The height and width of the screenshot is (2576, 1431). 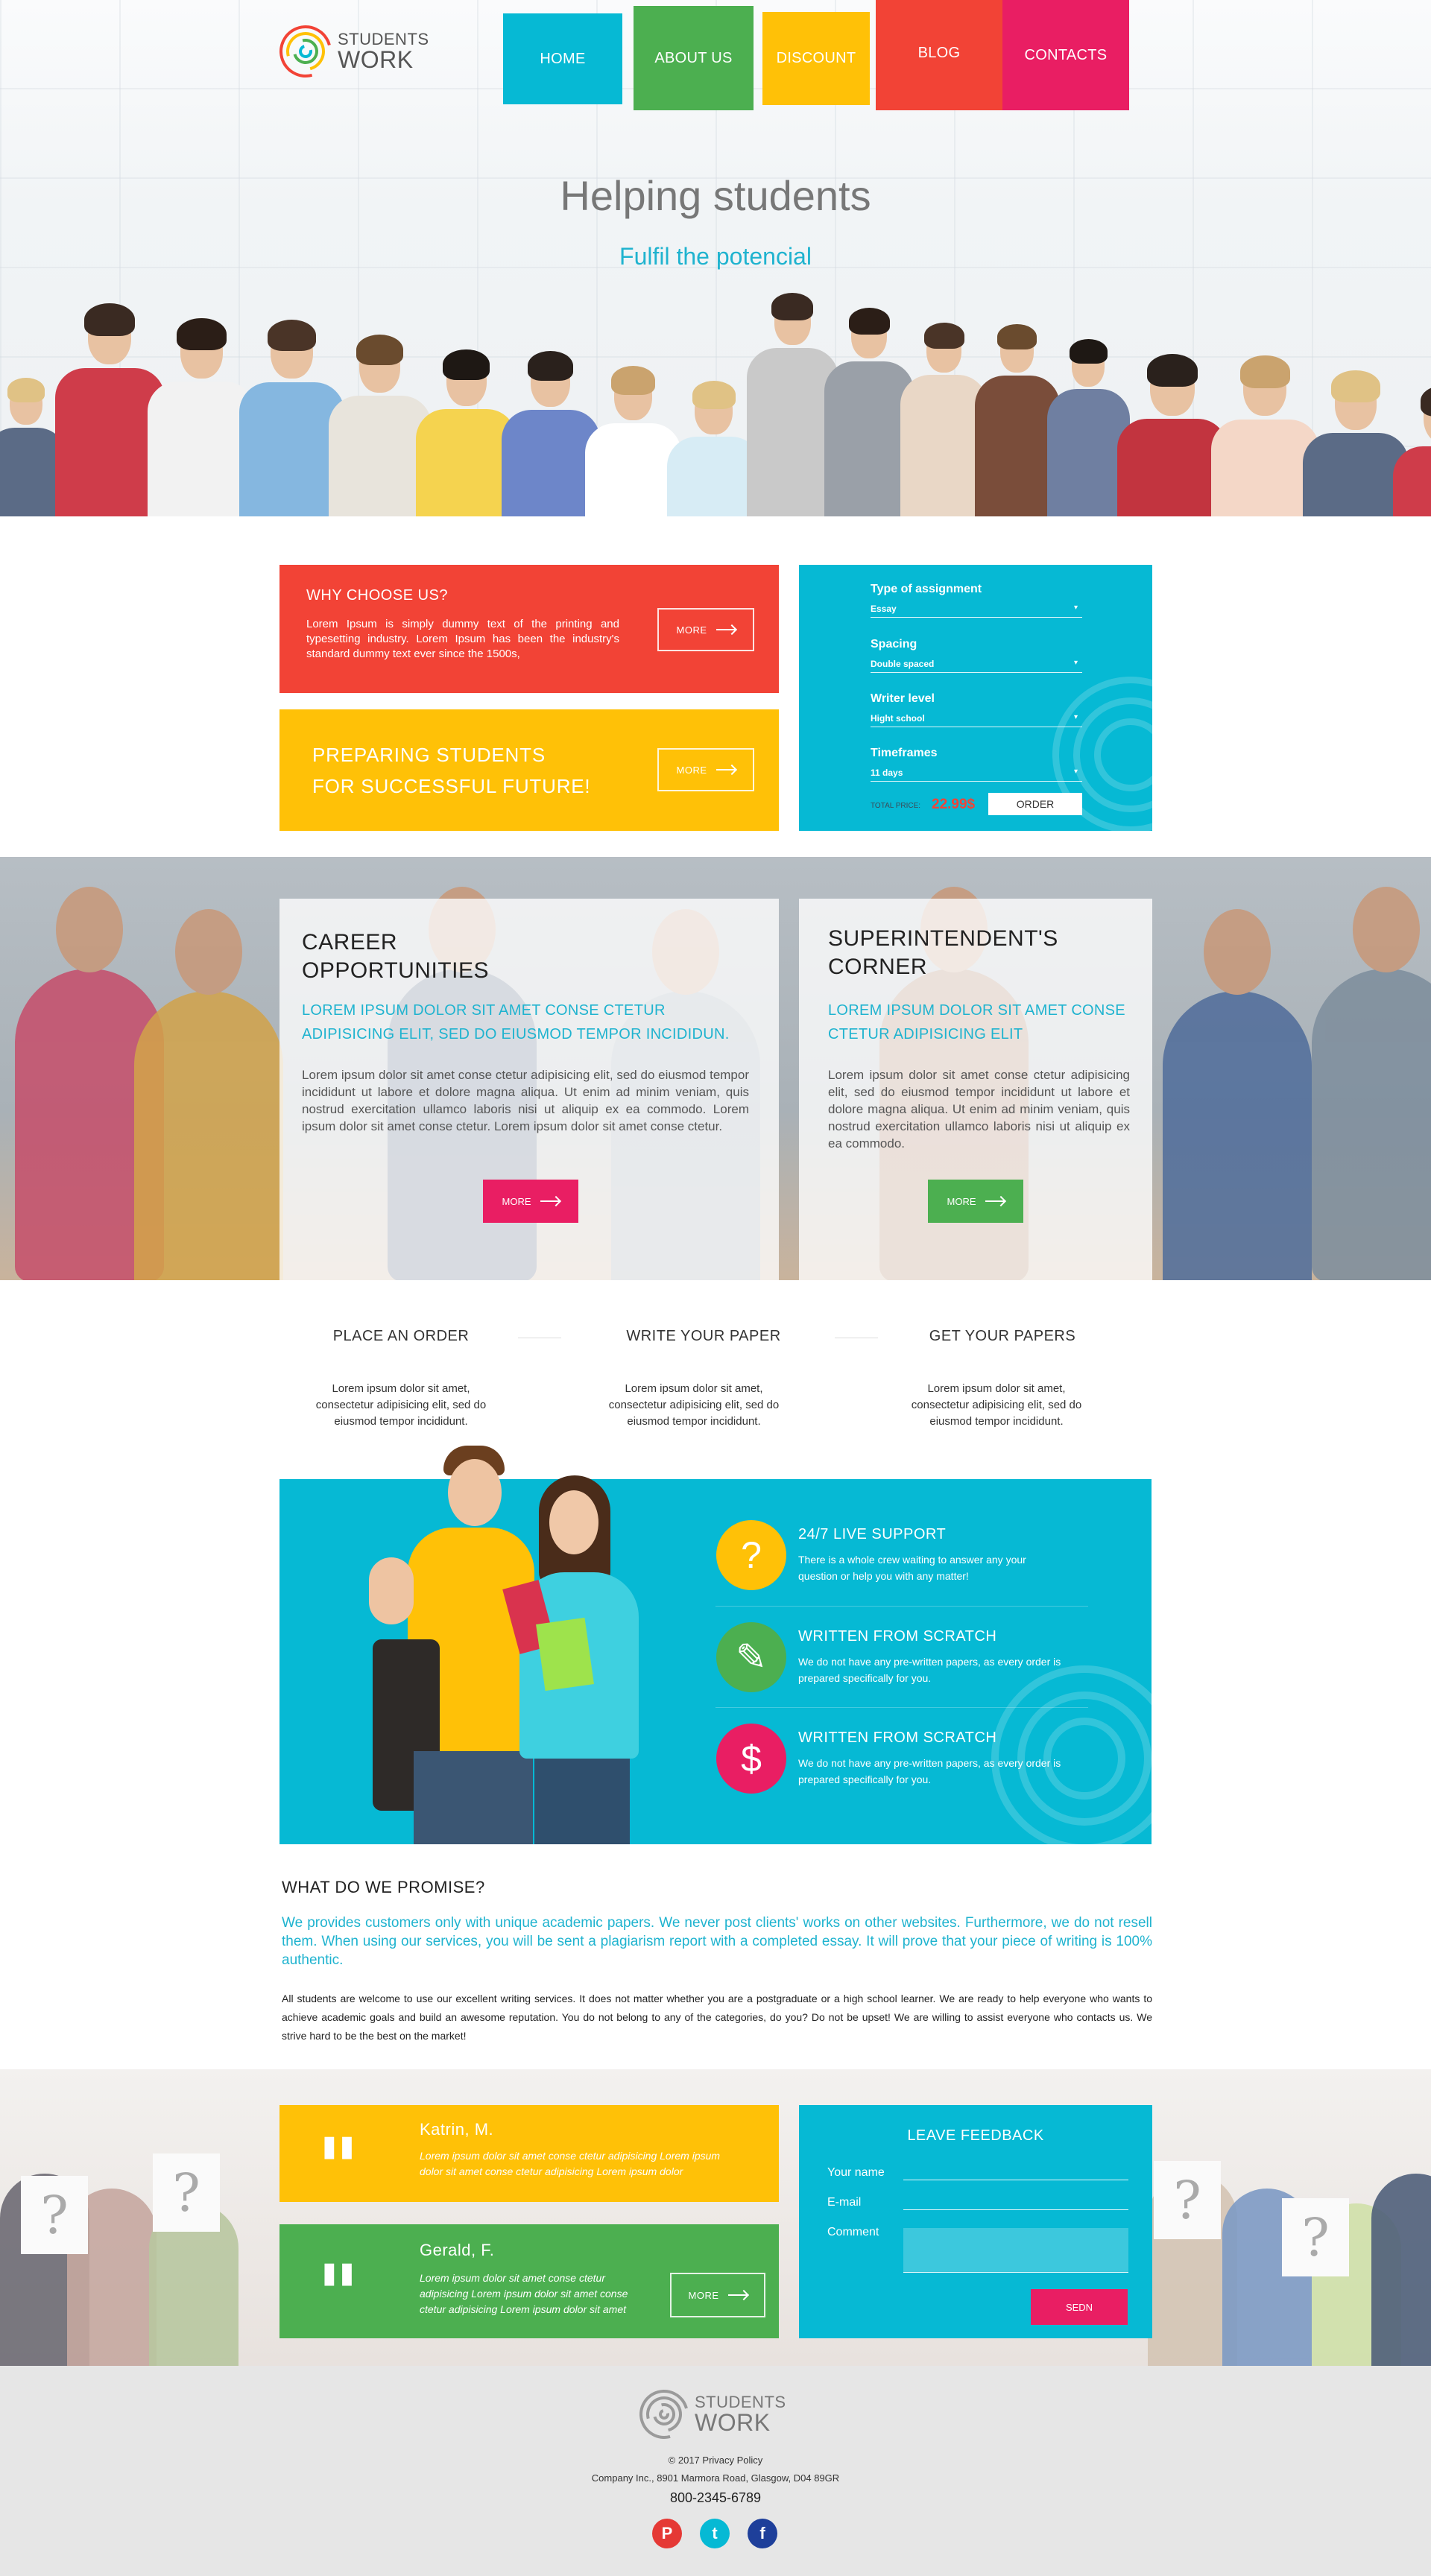 What do you see at coordinates (1066, 55) in the screenshot?
I see `nav-contacts: CONTACTS` at bounding box center [1066, 55].